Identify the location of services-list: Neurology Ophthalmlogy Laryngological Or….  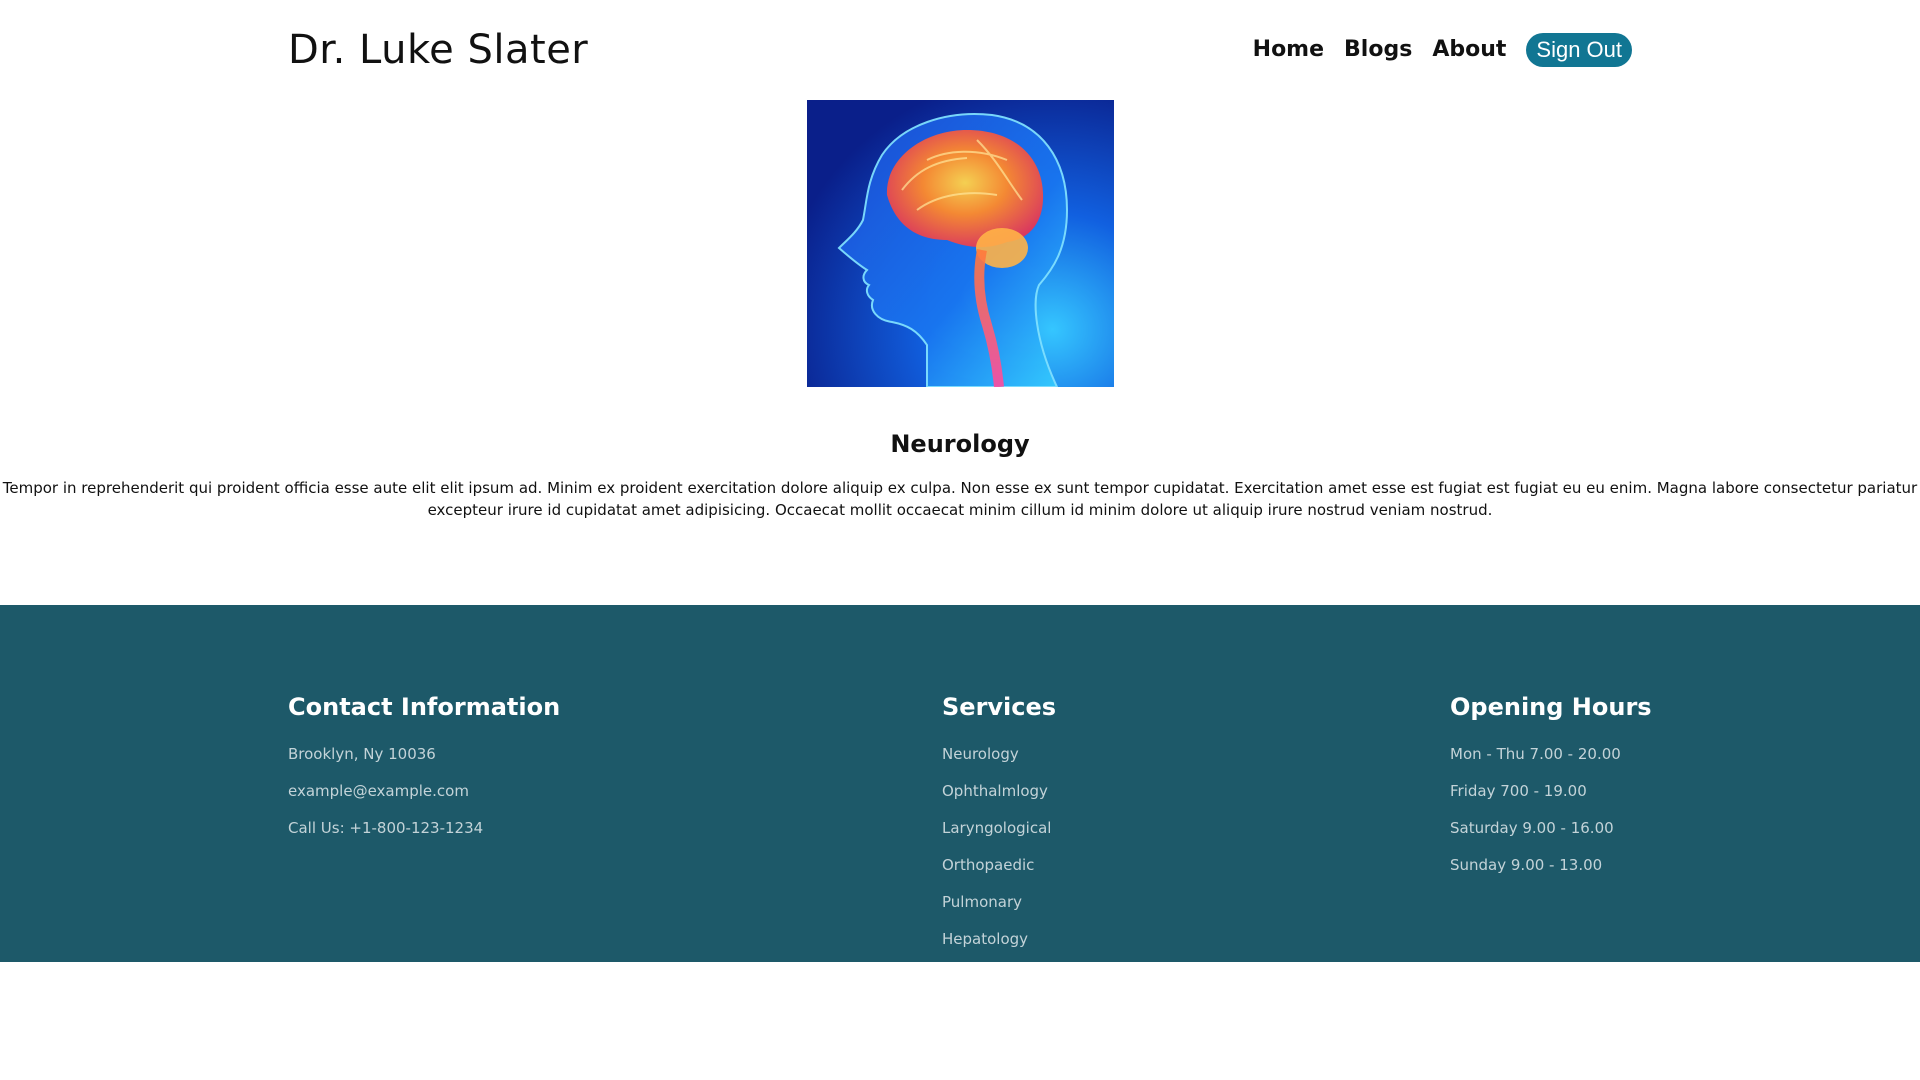
(999, 854).